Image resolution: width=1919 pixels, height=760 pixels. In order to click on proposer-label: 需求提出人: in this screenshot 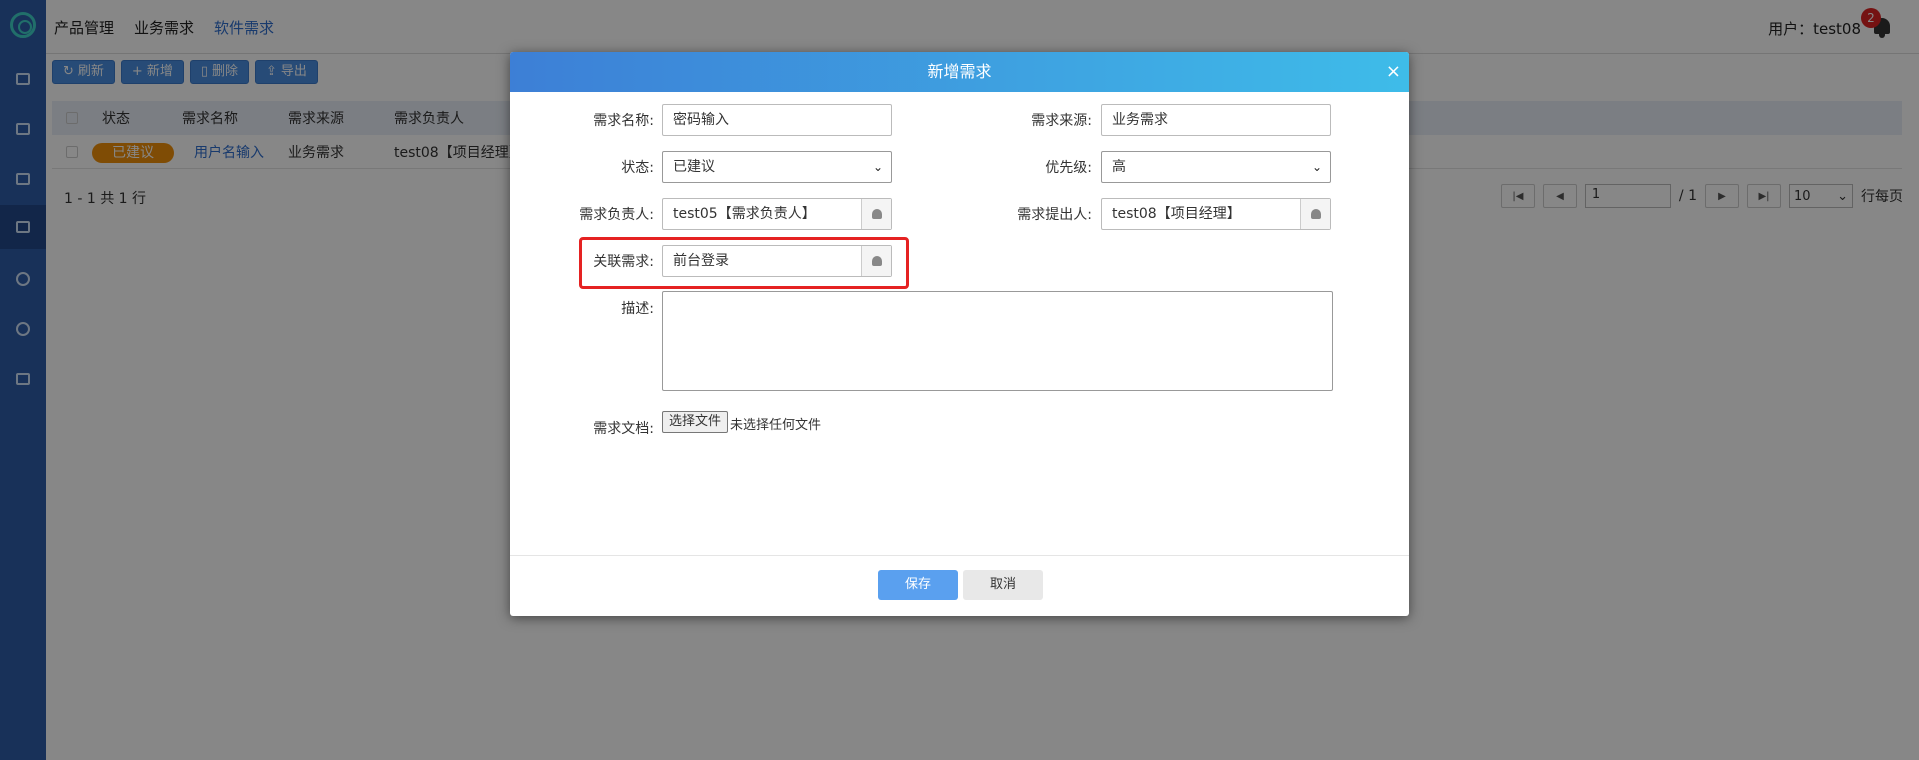, I will do `click(1054, 215)`.